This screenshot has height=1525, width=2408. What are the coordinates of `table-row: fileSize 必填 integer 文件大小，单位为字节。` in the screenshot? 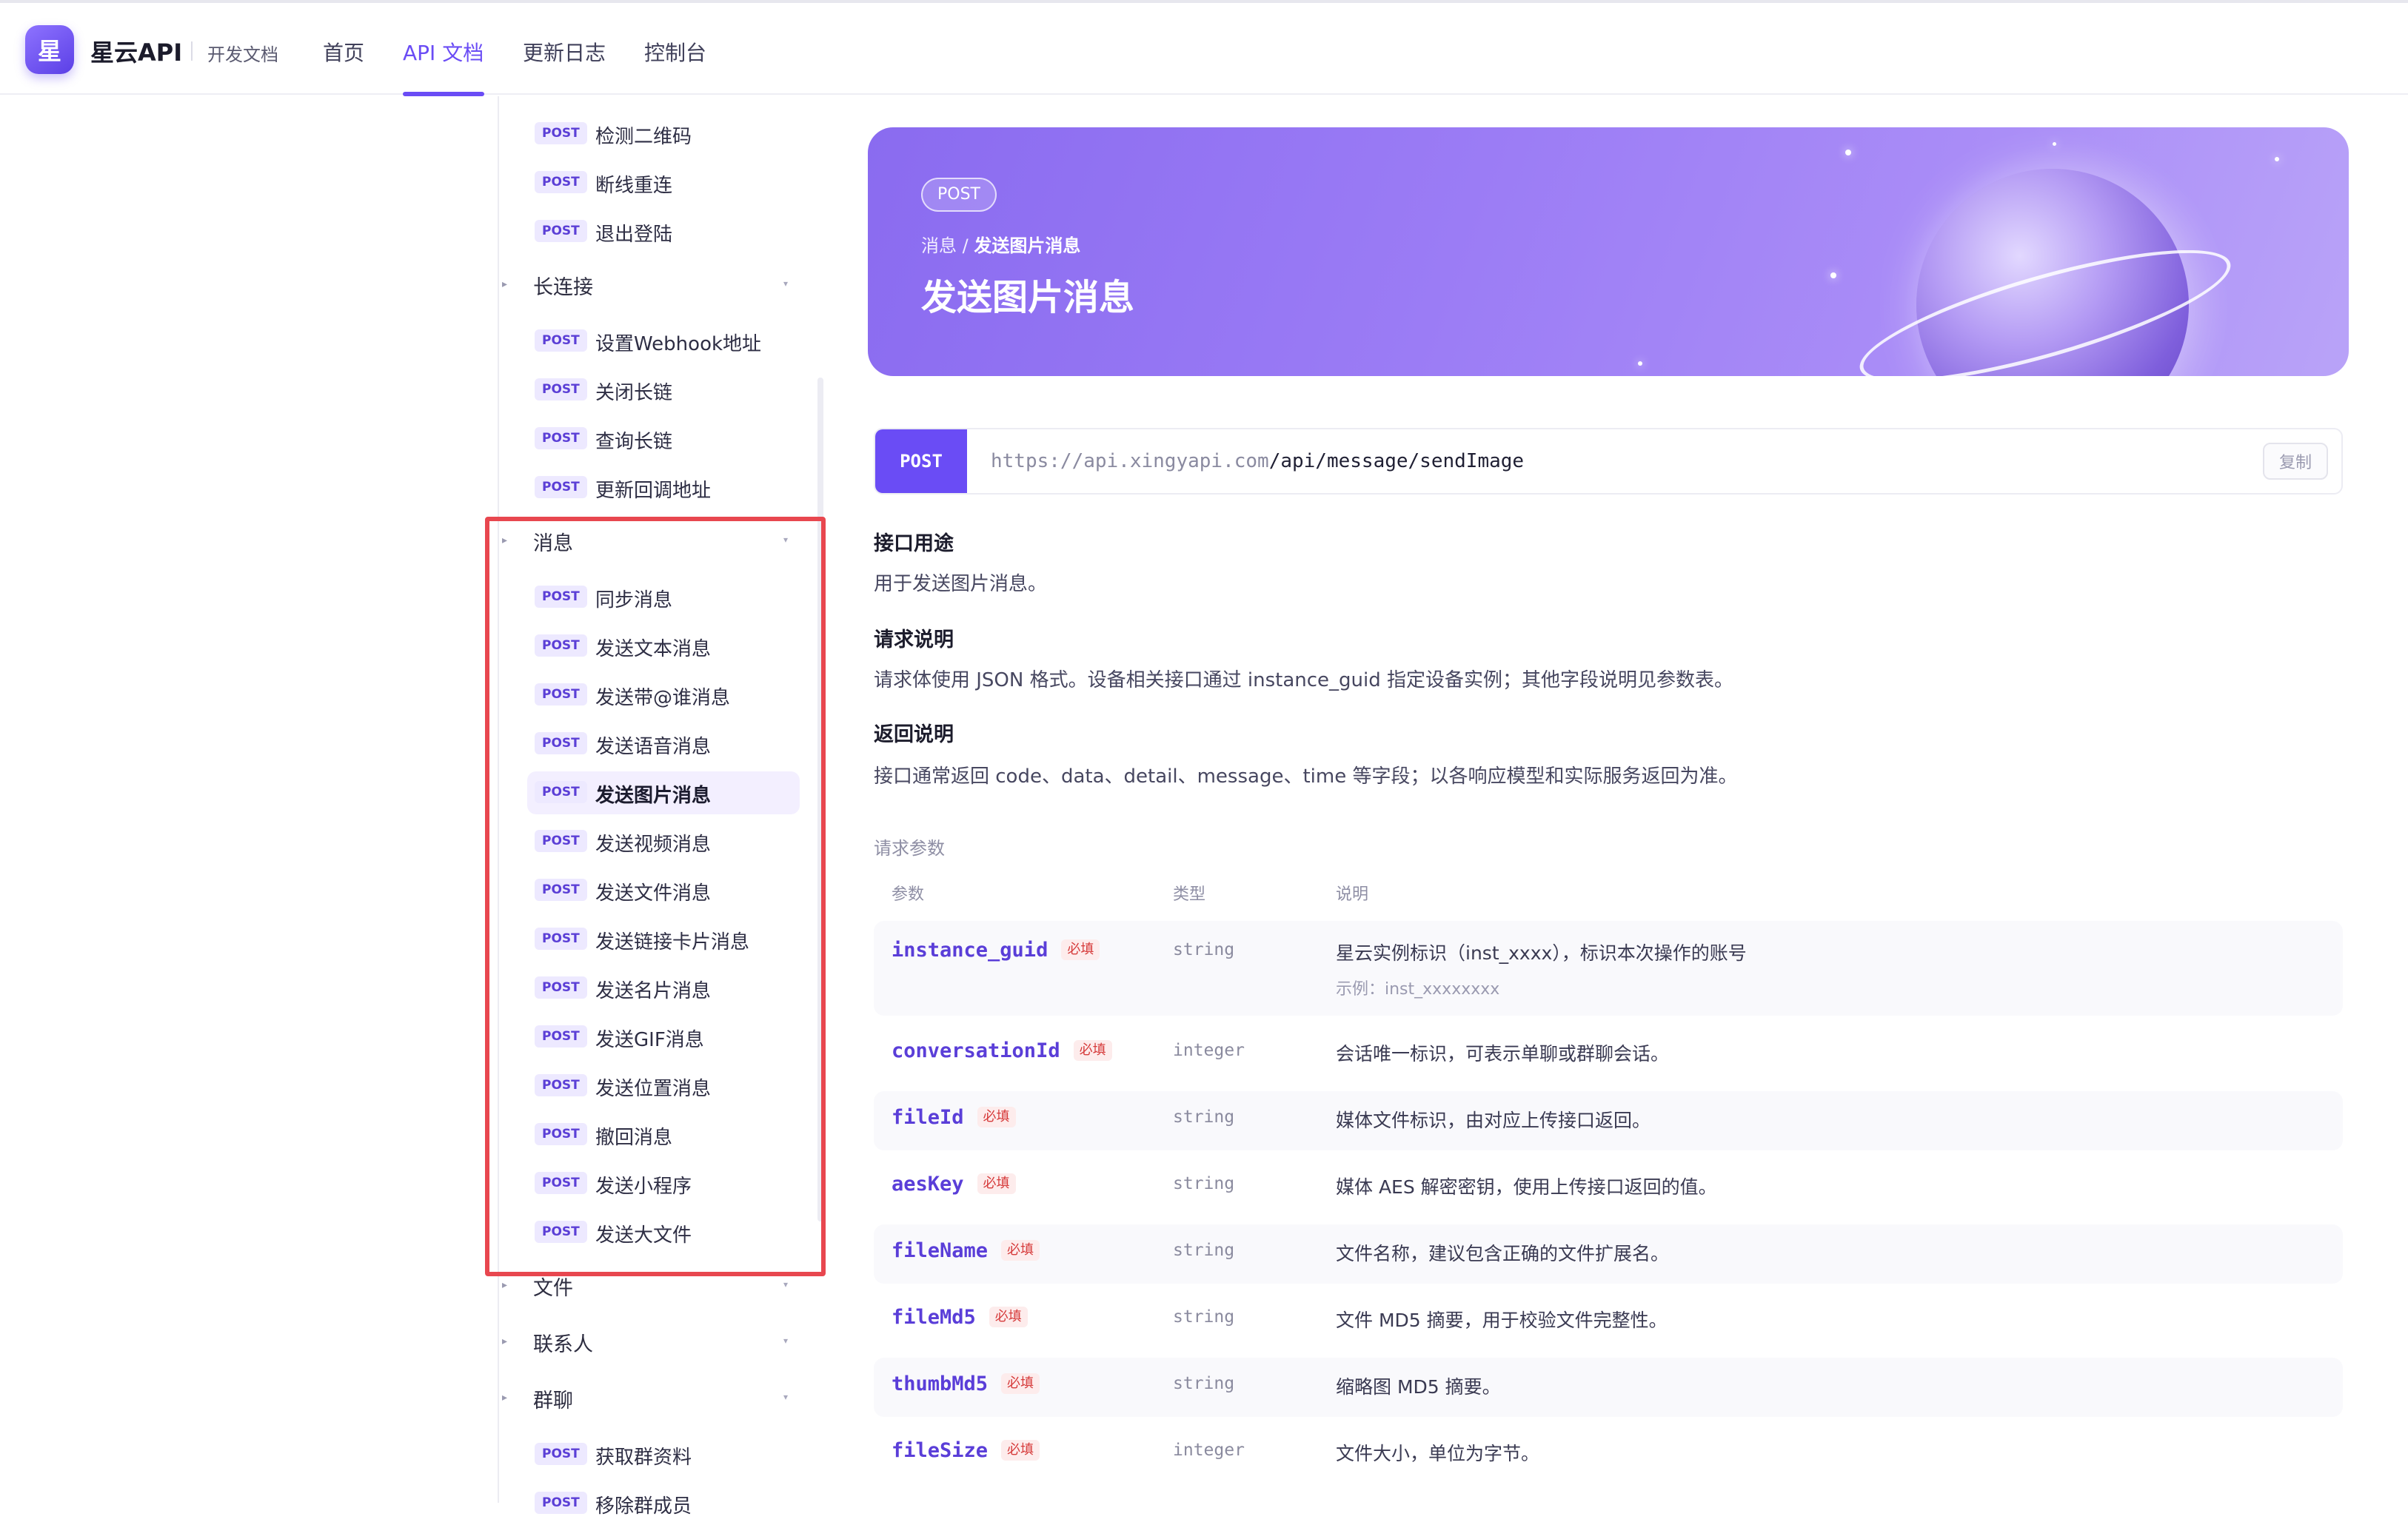 It's located at (1608, 1454).